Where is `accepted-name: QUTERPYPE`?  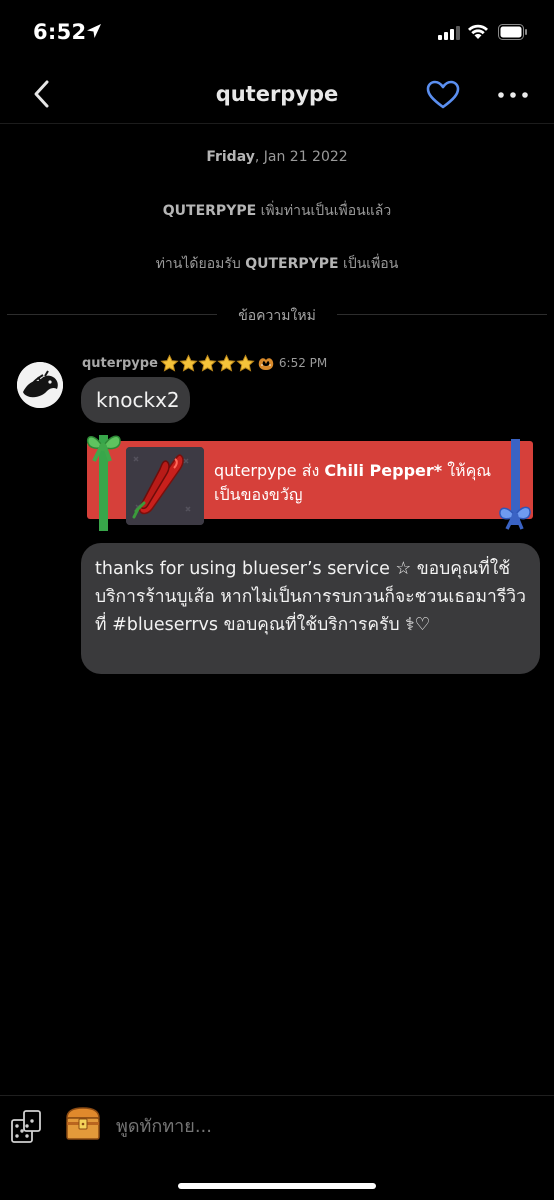 accepted-name: QUTERPYPE is located at coordinates (292, 264).